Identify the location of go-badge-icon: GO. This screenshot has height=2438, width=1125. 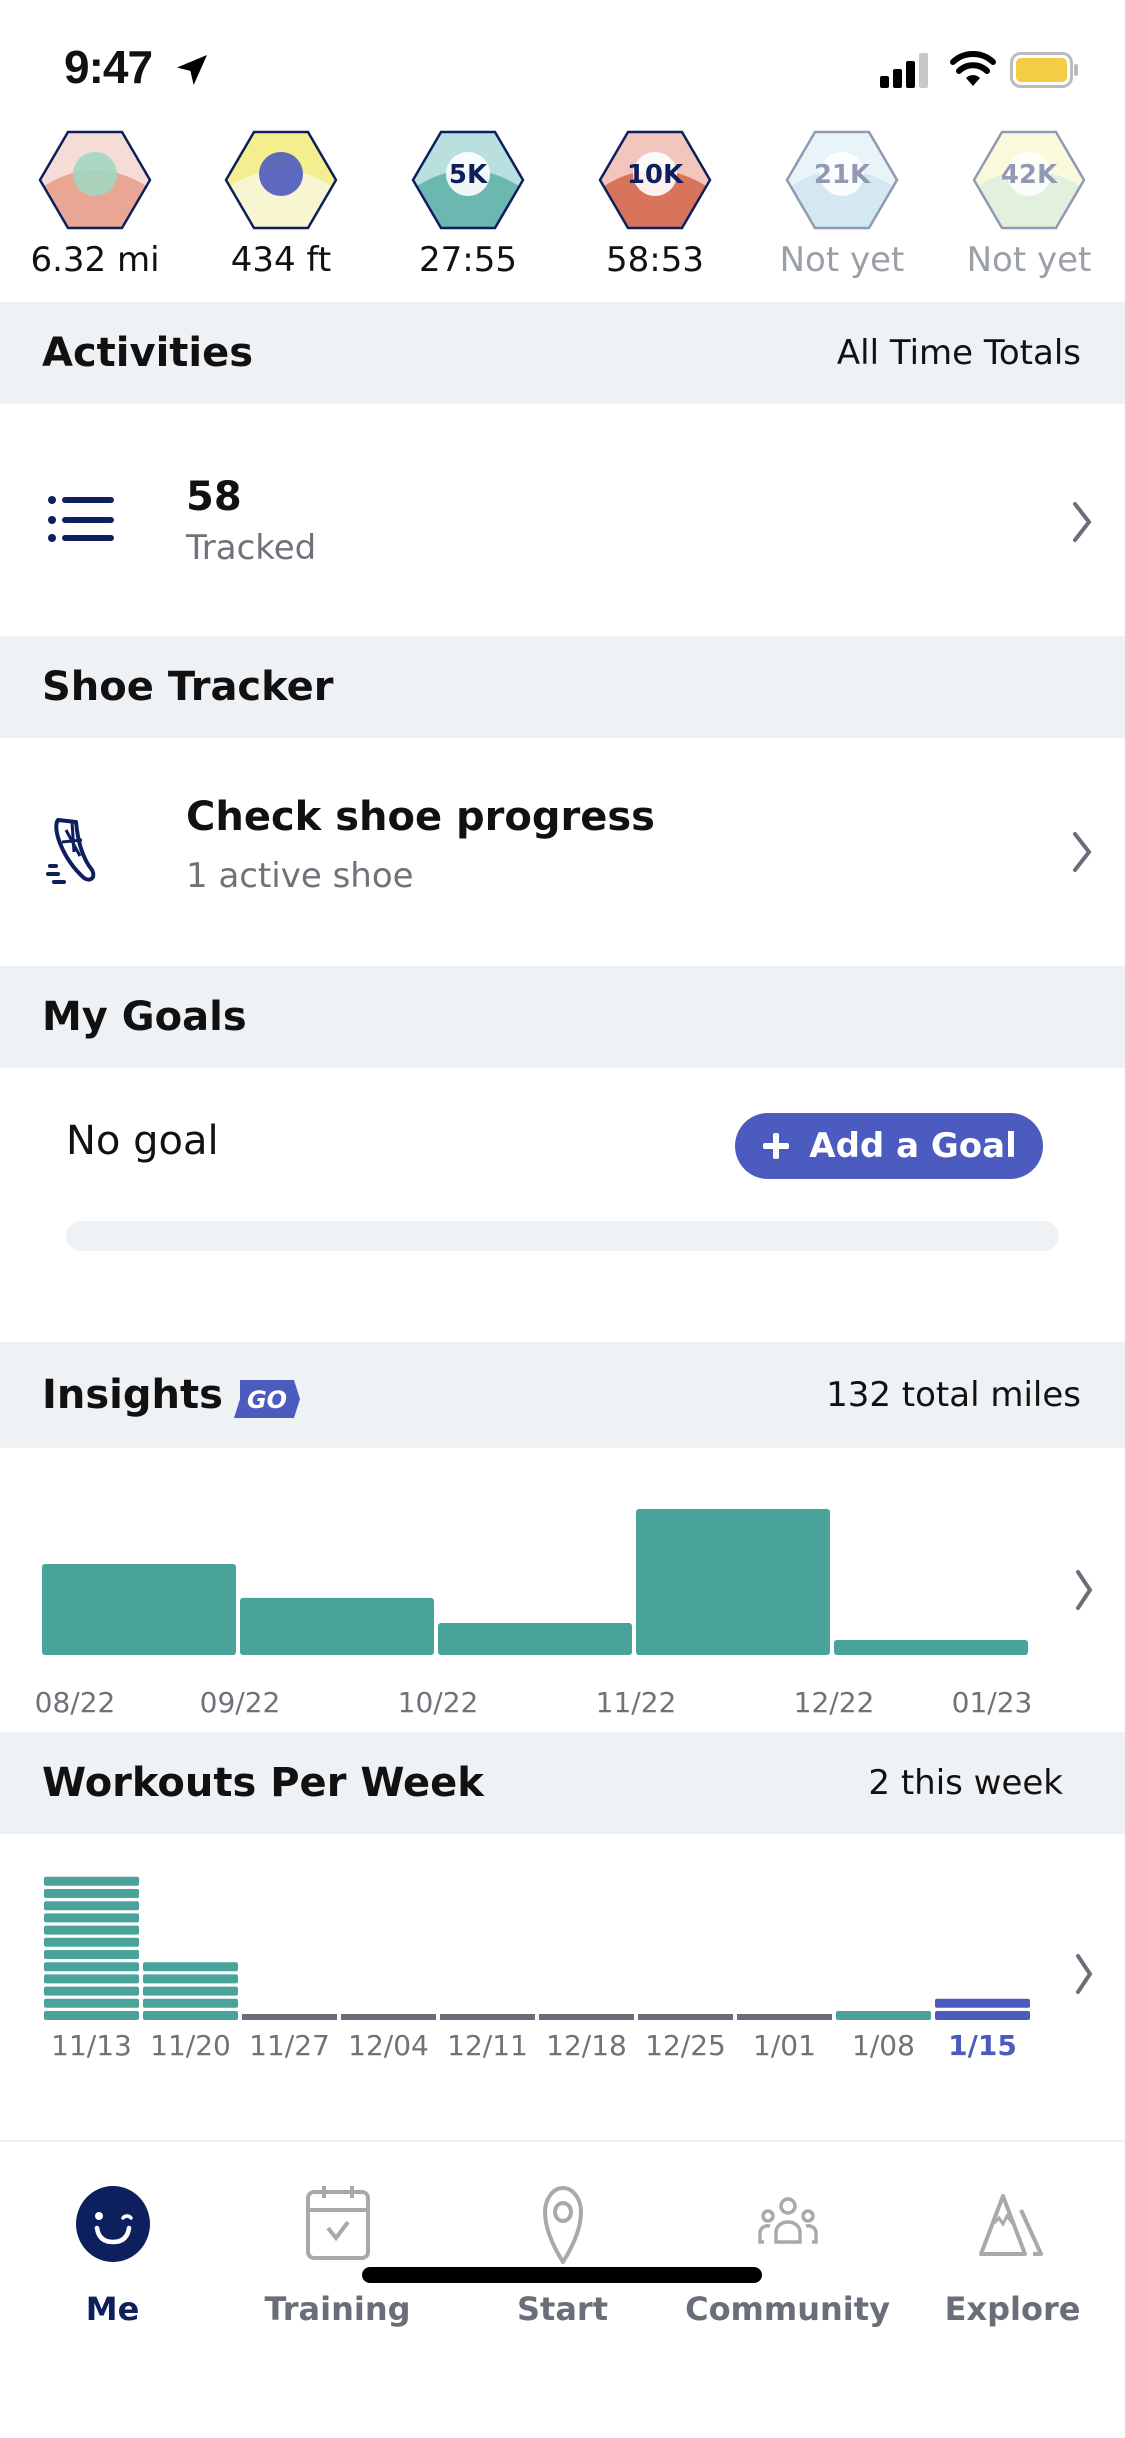
(267, 1399).